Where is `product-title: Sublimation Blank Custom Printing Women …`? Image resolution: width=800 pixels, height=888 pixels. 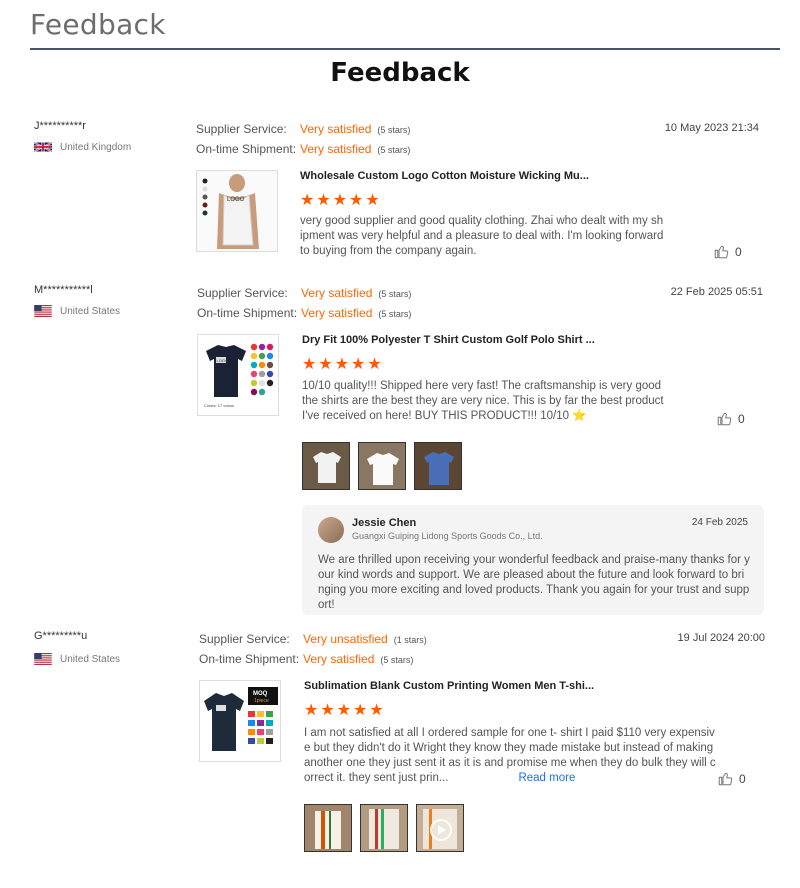 product-title: Sublimation Blank Custom Printing Women … is located at coordinates (449, 686).